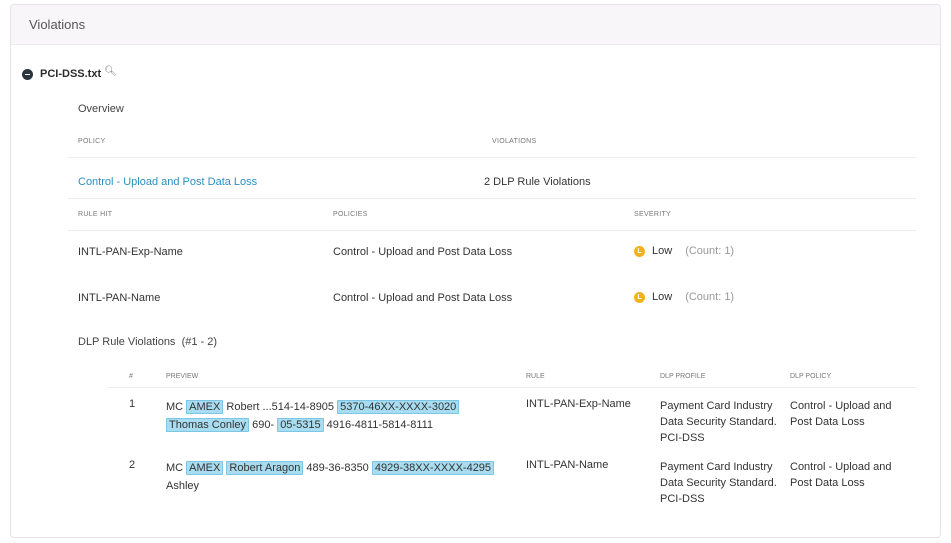 This screenshot has width=951, height=543. Describe the element at coordinates (653, 214) in the screenshot. I see `severity-header: SEVERITY` at that location.